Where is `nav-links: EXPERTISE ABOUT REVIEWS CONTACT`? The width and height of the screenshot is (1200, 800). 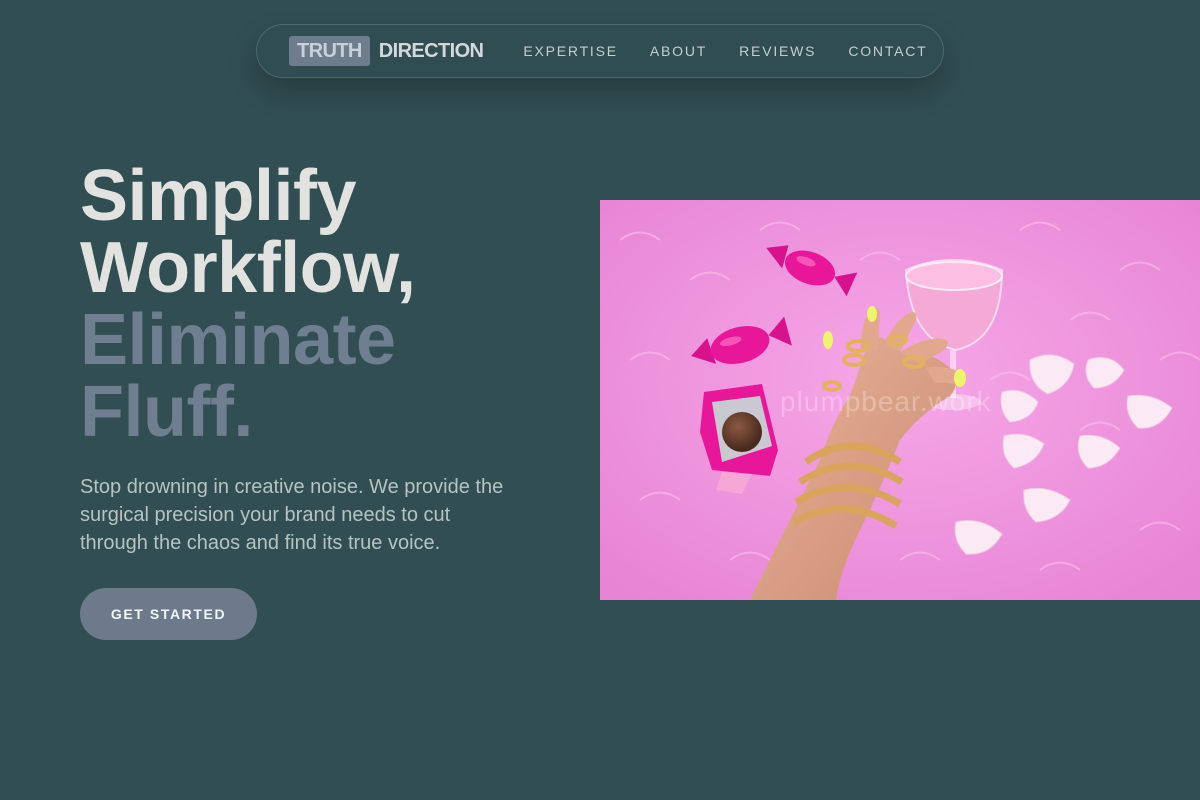
nav-links: EXPERTISE ABOUT REVIEWS CONTACT is located at coordinates (725, 51).